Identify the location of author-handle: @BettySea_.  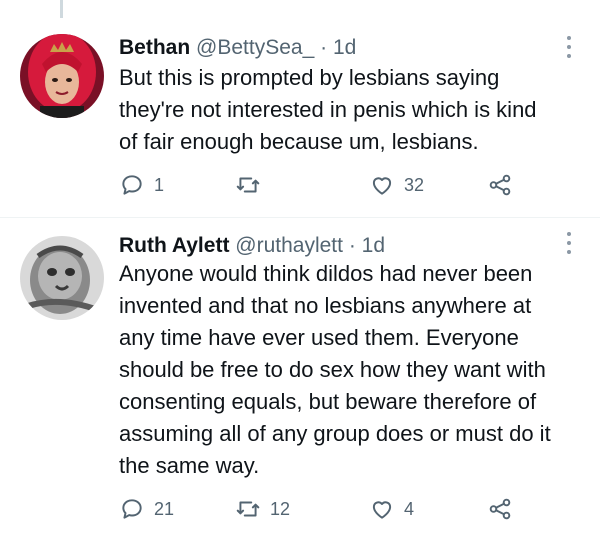
(255, 47).